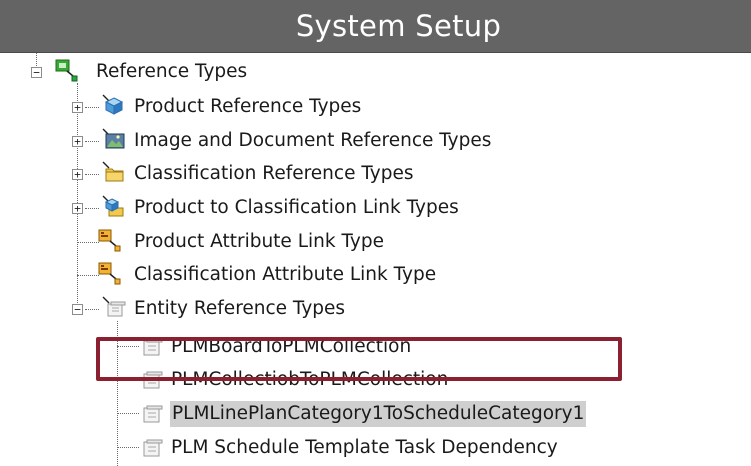 The image size is (751, 466). What do you see at coordinates (285, 275) in the screenshot?
I see `tree-node-classification-attribute-link-type: Classification Attribute Link Type` at bounding box center [285, 275].